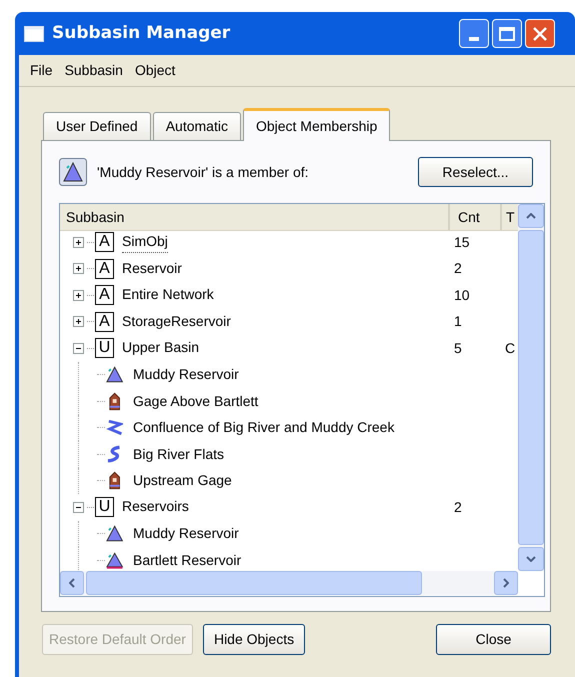  I want to click on minimize-button, so click(474, 33).